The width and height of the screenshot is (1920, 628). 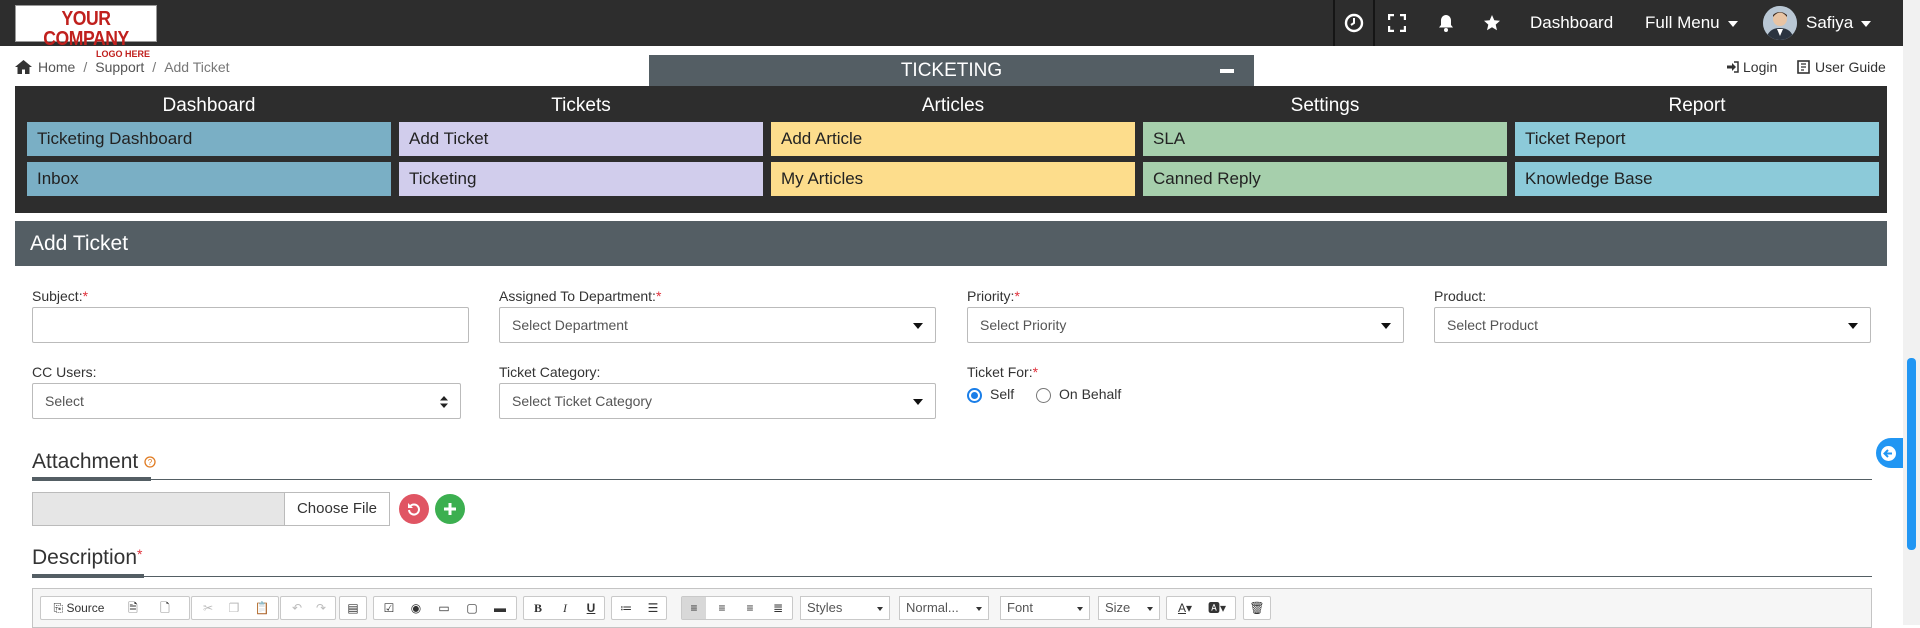 What do you see at coordinates (500, 608) in the screenshot?
I see `button-icon: ▬` at bounding box center [500, 608].